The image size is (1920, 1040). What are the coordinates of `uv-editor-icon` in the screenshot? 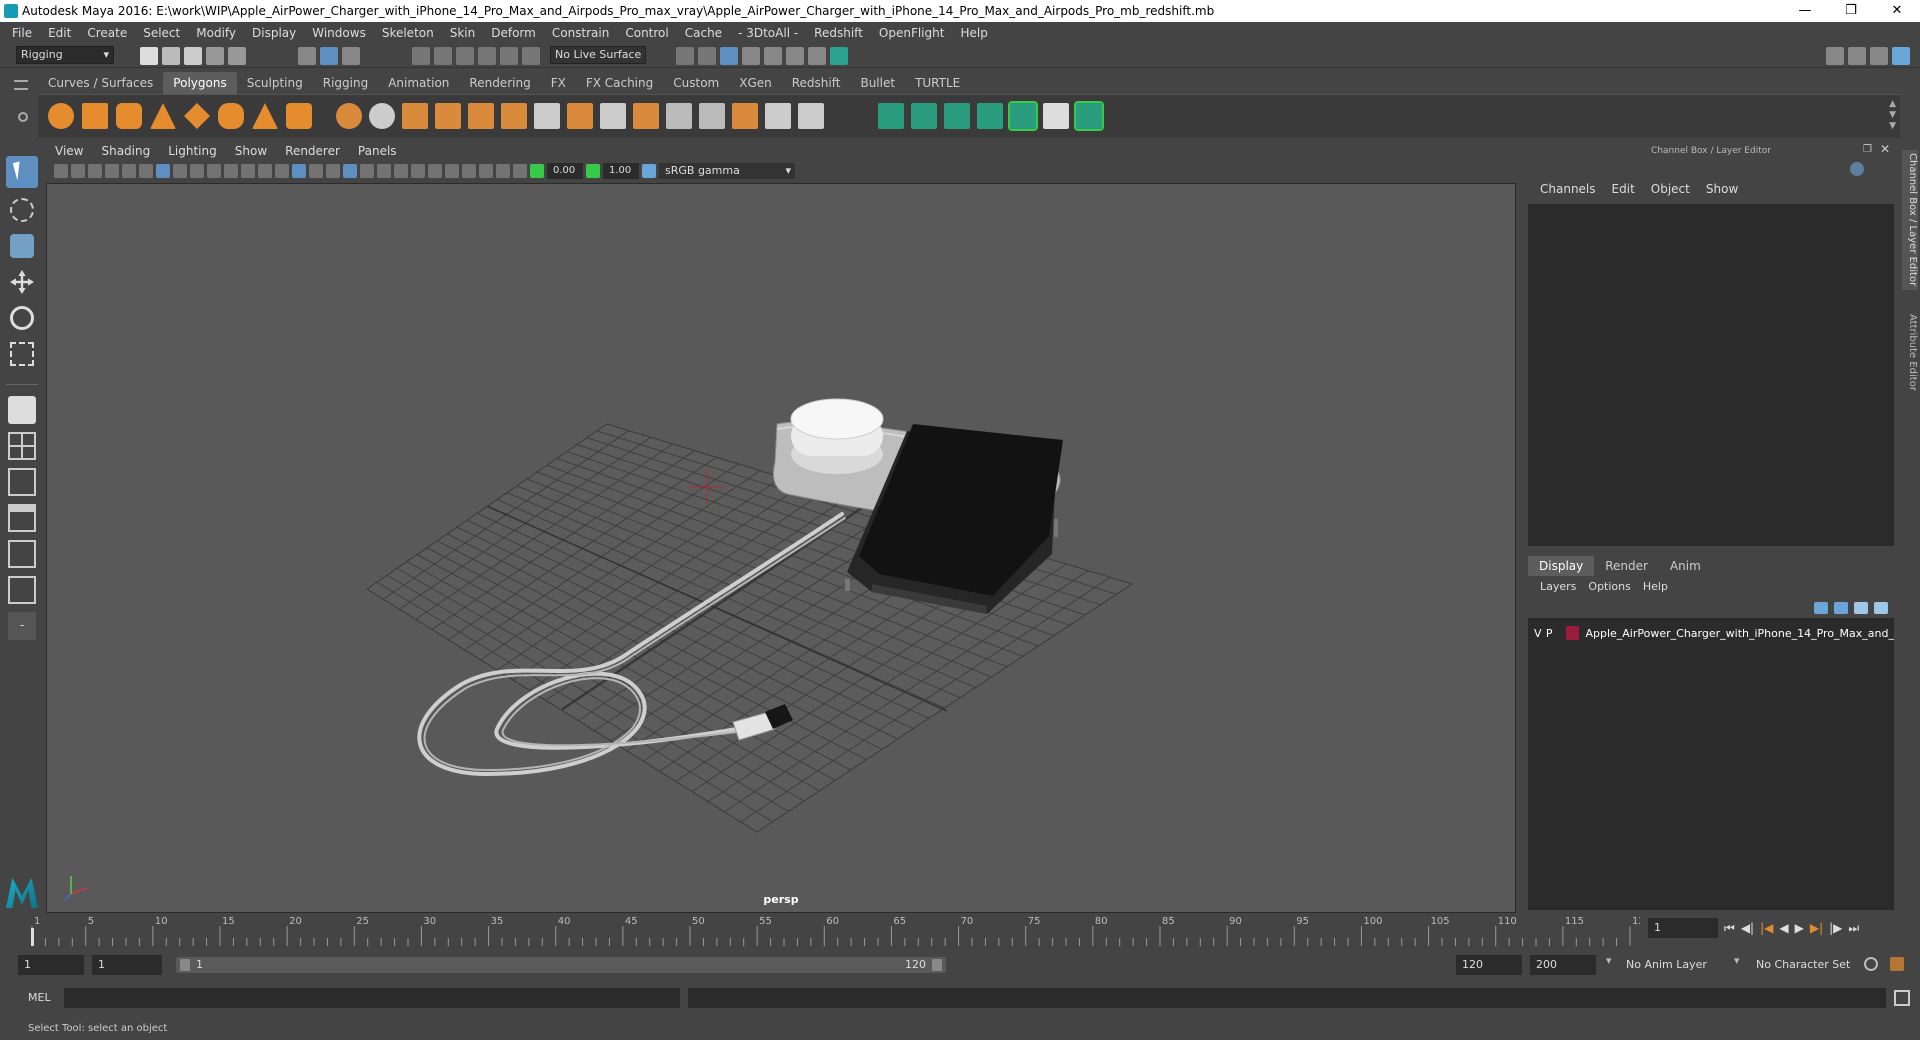 It's located at (1023, 116).